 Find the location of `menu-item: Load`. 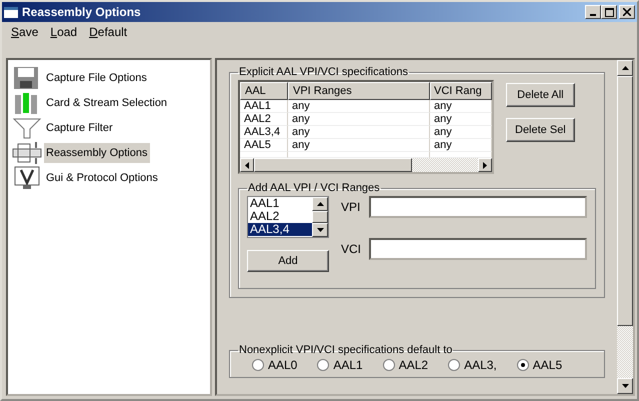

menu-item: Load is located at coordinates (64, 39).